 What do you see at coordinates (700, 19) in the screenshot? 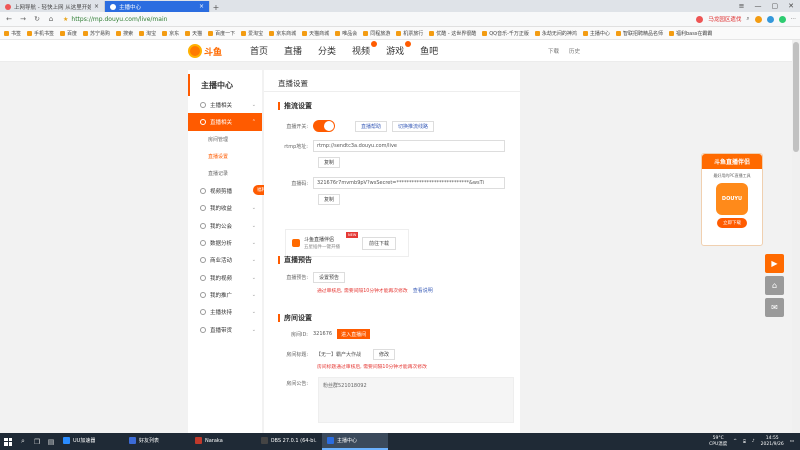
I see `search-engine-icon` at bounding box center [700, 19].